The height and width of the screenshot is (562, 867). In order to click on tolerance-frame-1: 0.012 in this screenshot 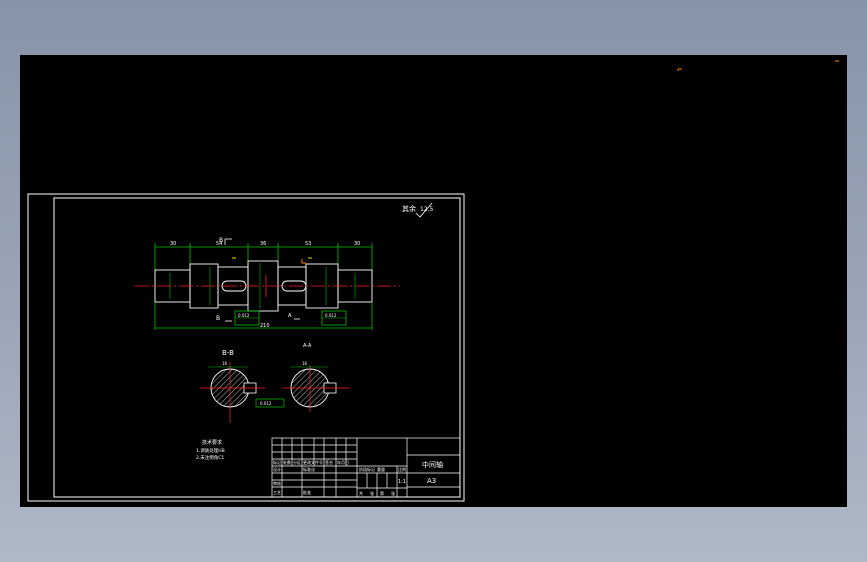, I will do `click(247, 318)`.